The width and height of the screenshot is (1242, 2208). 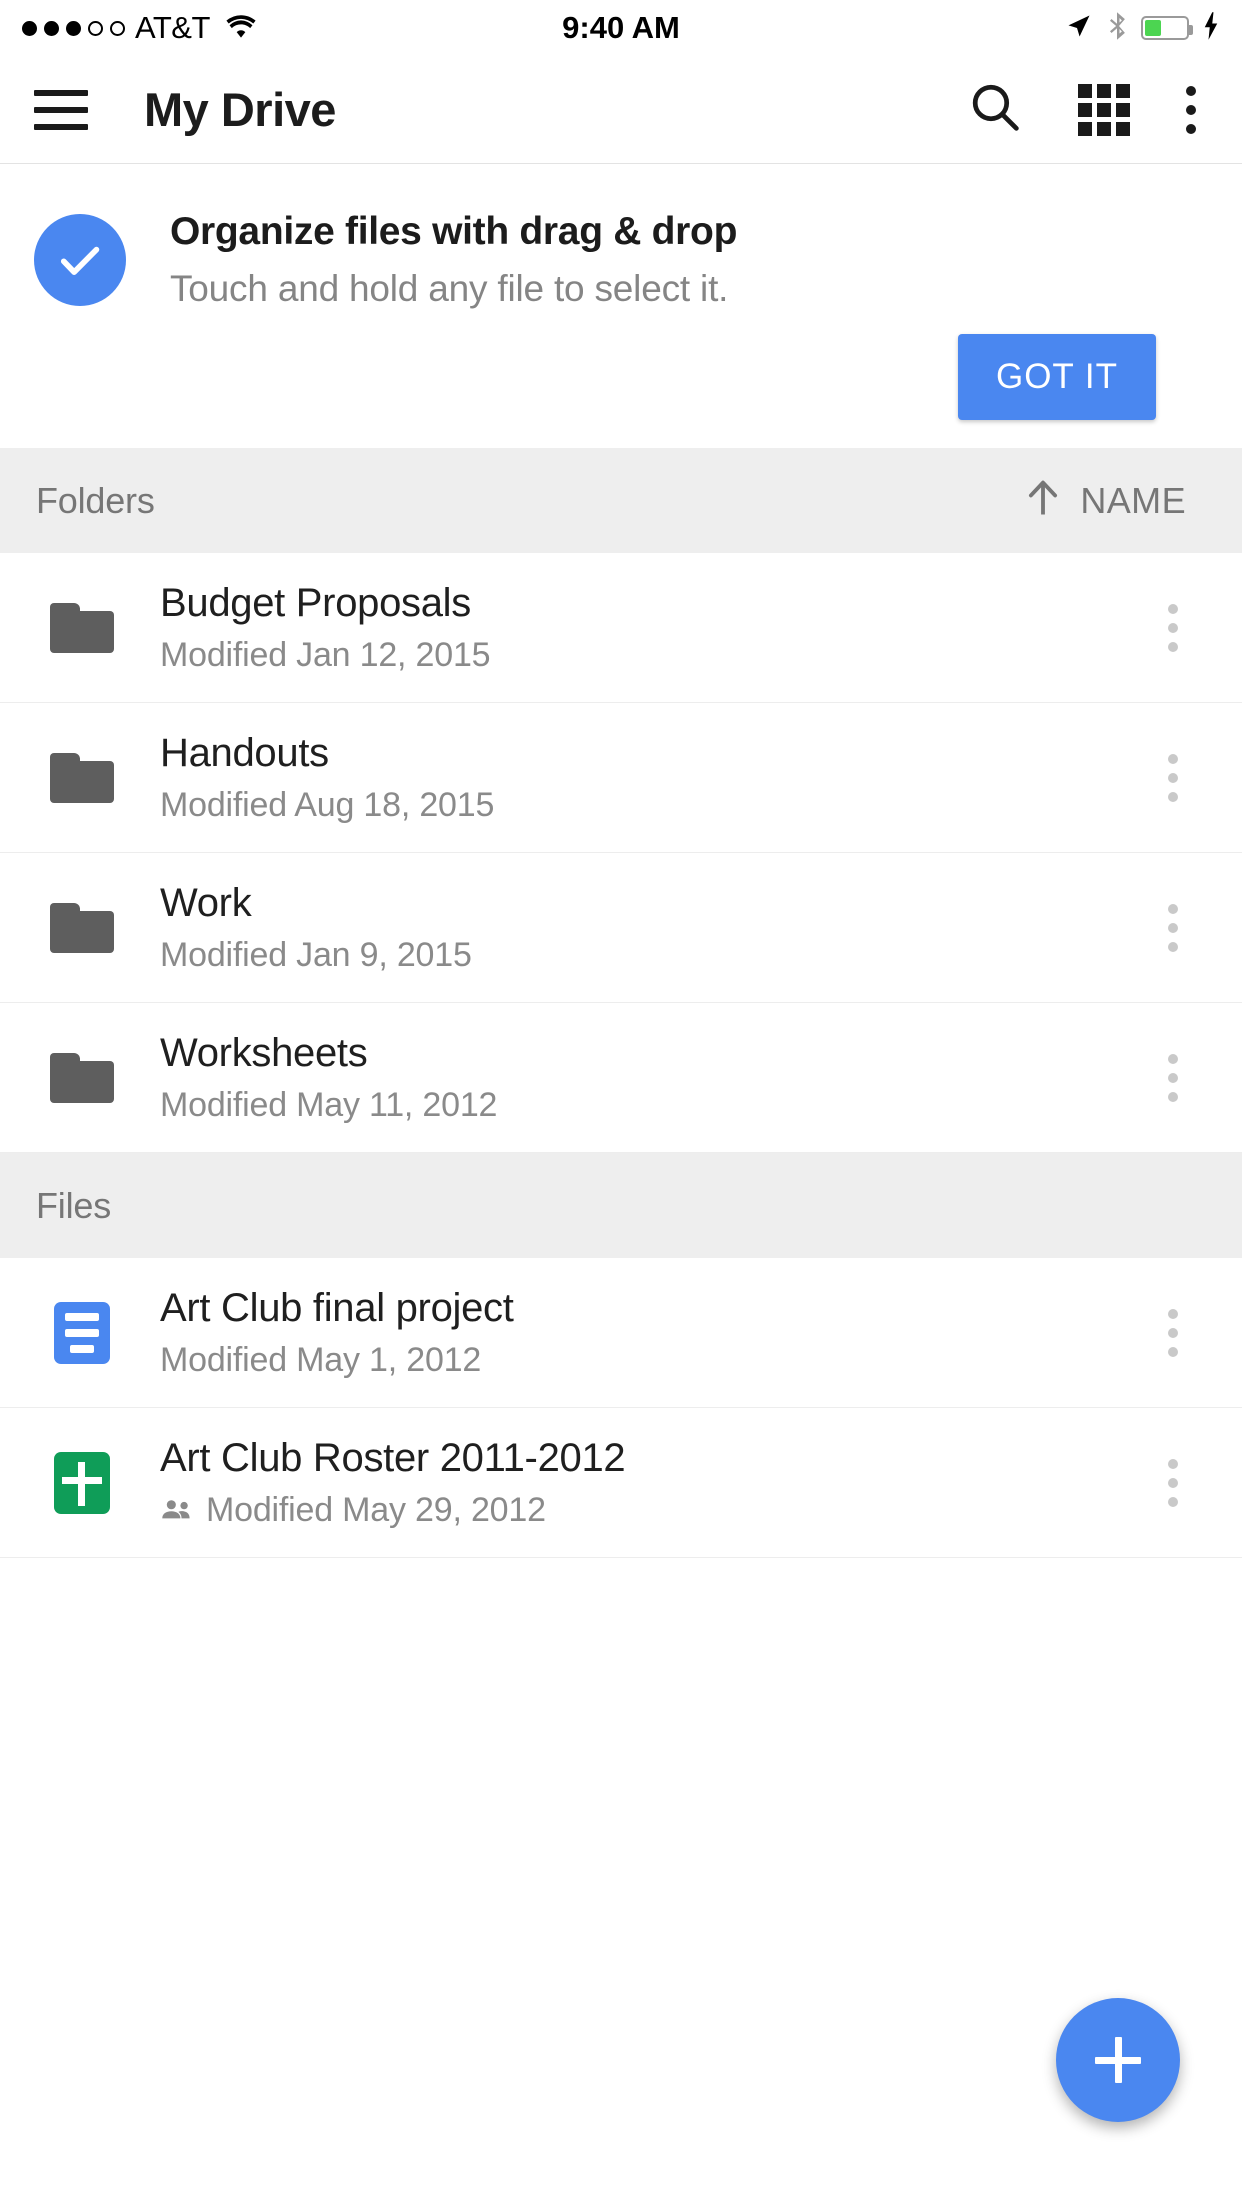 I want to click on status-bar-time: 9:40 AM, so click(x=621, y=27).